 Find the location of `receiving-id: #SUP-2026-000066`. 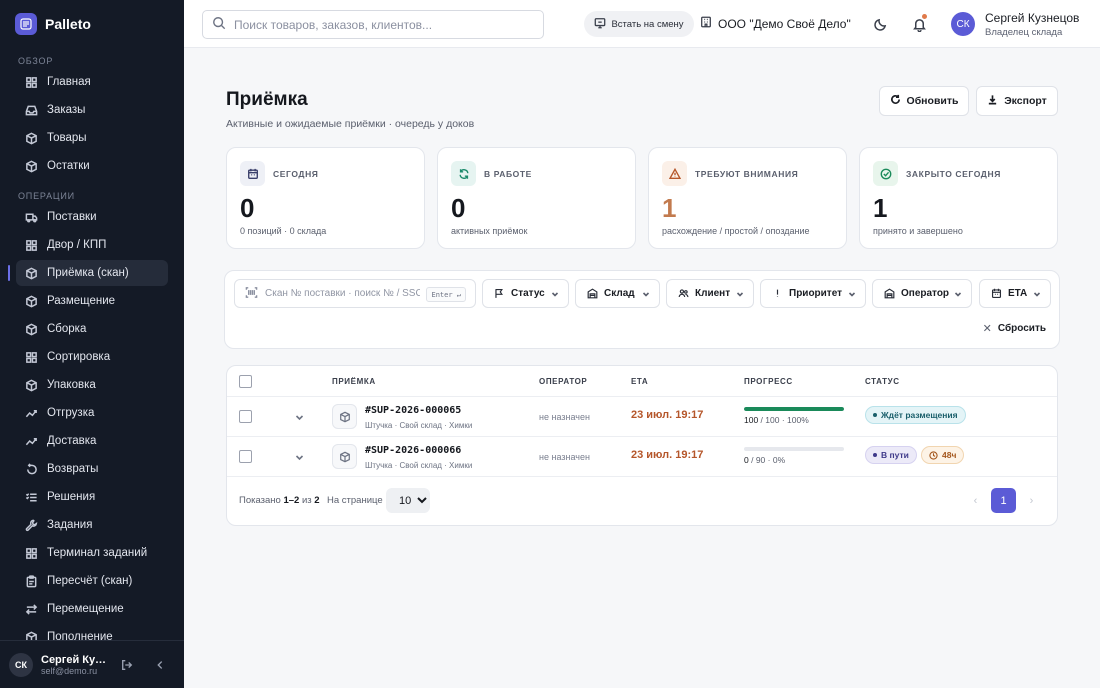

receiving-id: #SUP-2026-000066 is located at coordinates (413, 450).